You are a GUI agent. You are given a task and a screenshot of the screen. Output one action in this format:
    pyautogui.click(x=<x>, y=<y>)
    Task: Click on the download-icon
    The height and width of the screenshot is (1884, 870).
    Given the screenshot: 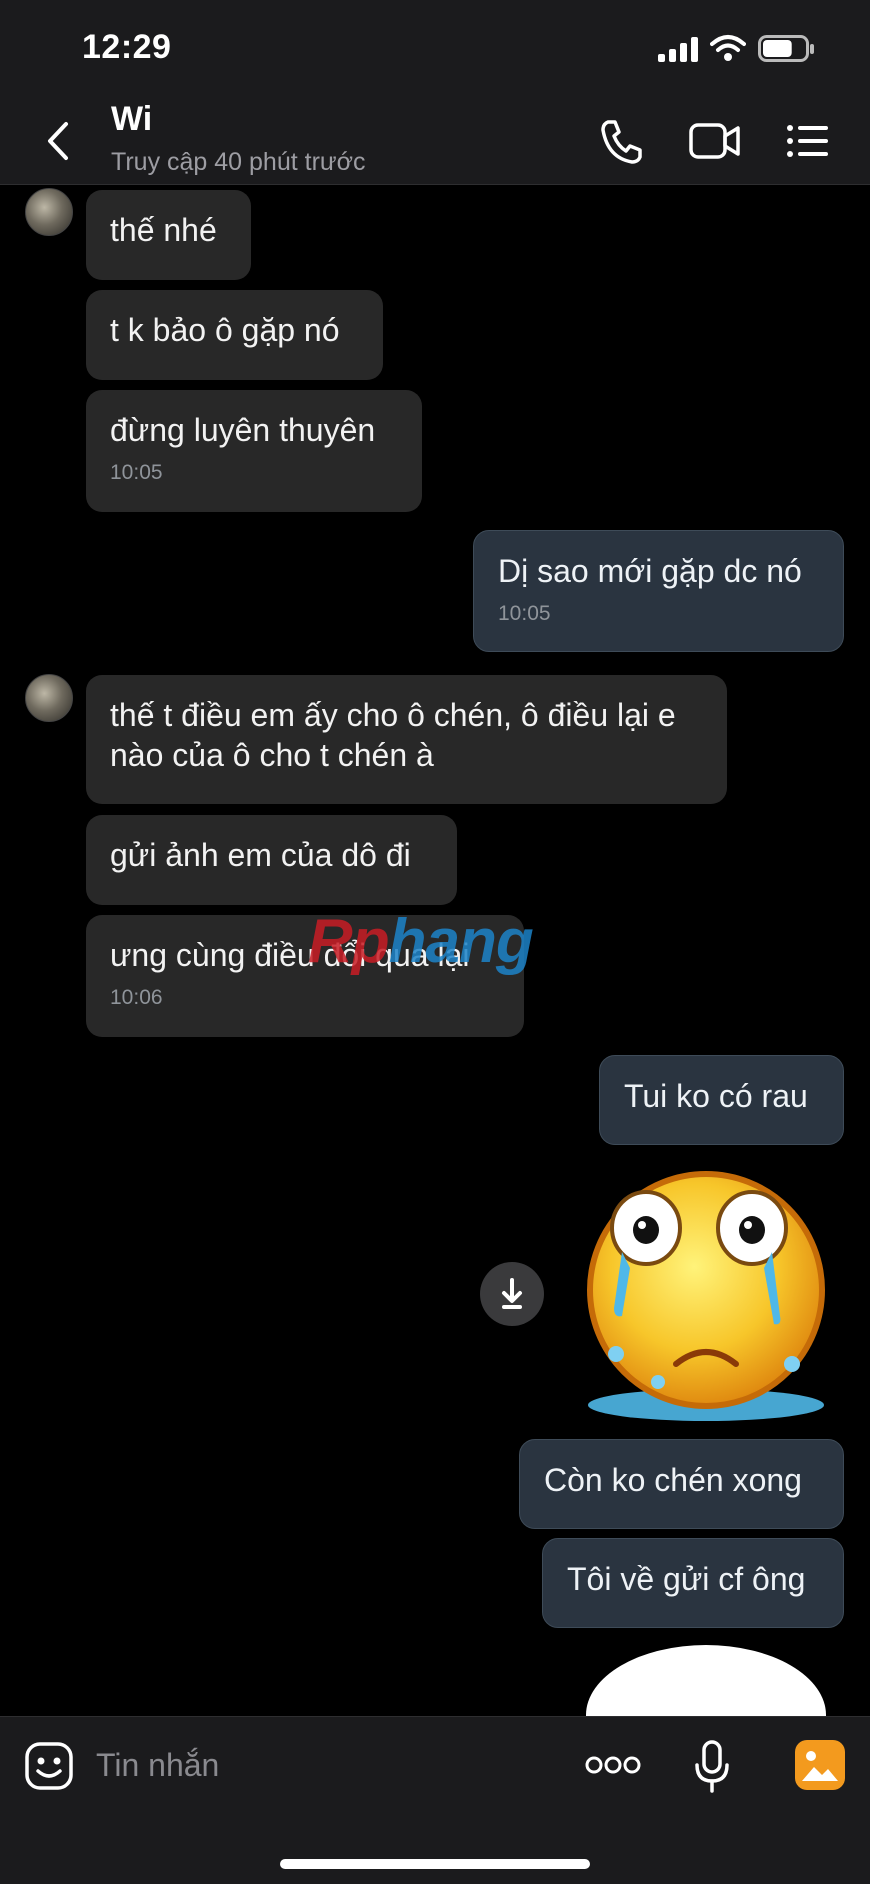 What is the action you would take?
    pyautogui.click(x=512, y=1293)
    